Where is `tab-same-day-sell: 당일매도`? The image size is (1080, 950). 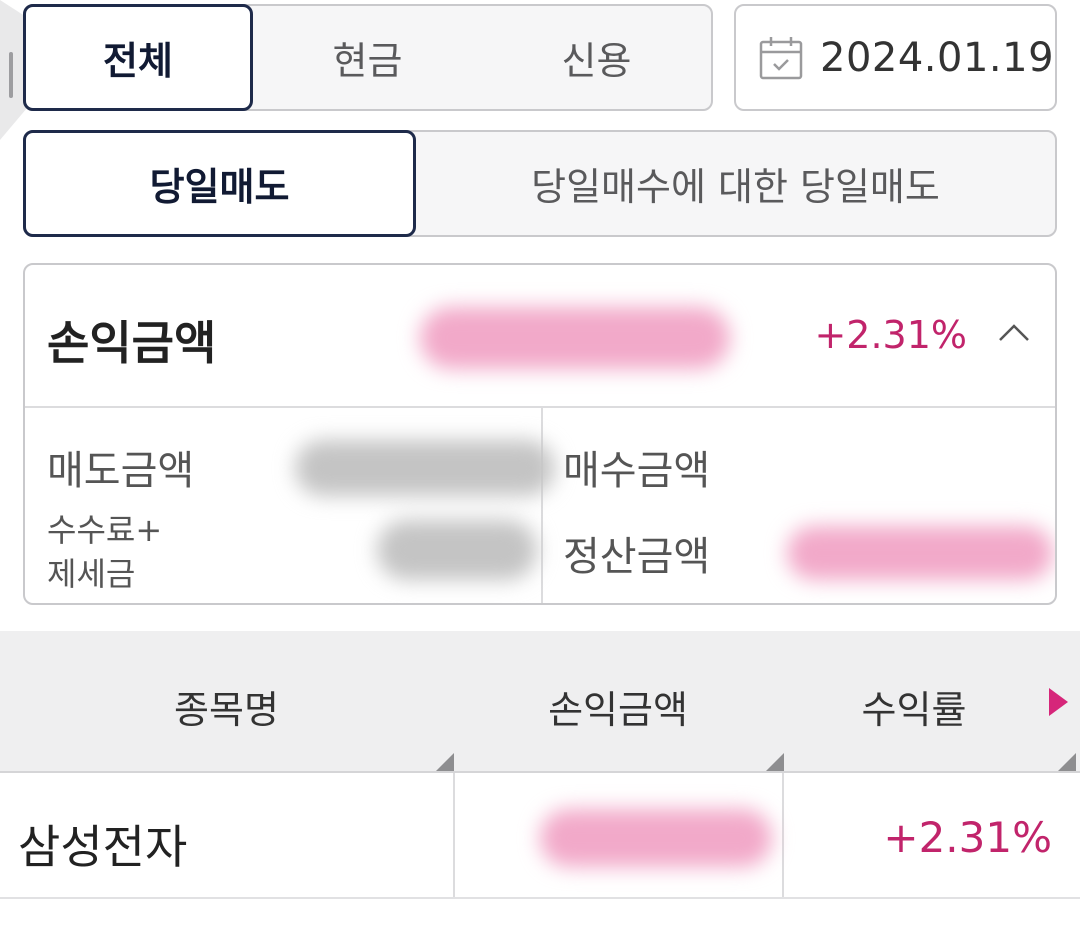 tab-same-day-sell: 당일매도 is located at coordinates (219, 183).